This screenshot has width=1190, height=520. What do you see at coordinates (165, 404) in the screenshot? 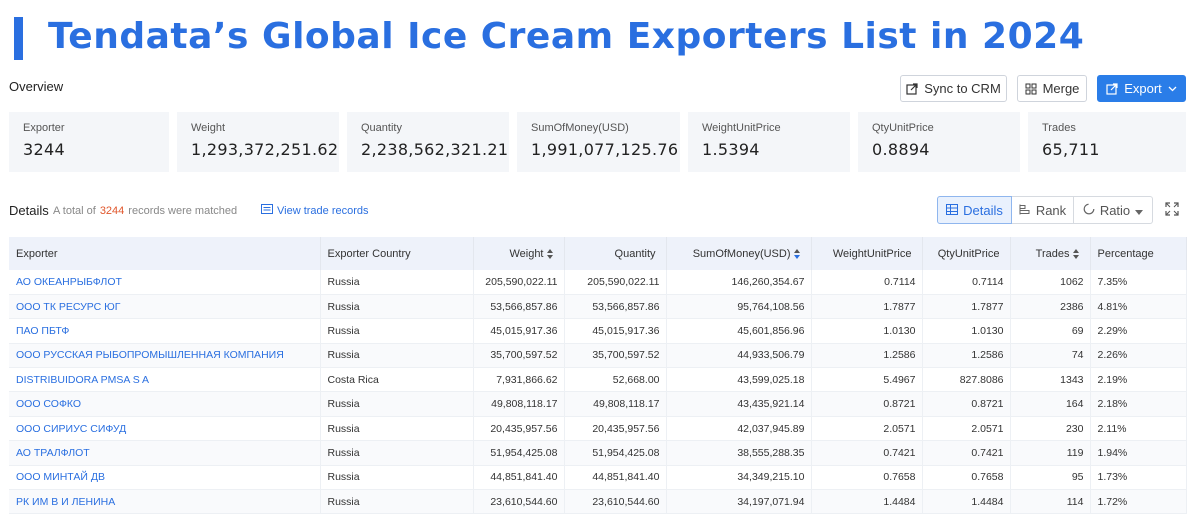
I see `exporter-link: ООО СОФКО` at bounding box center [165, 404].